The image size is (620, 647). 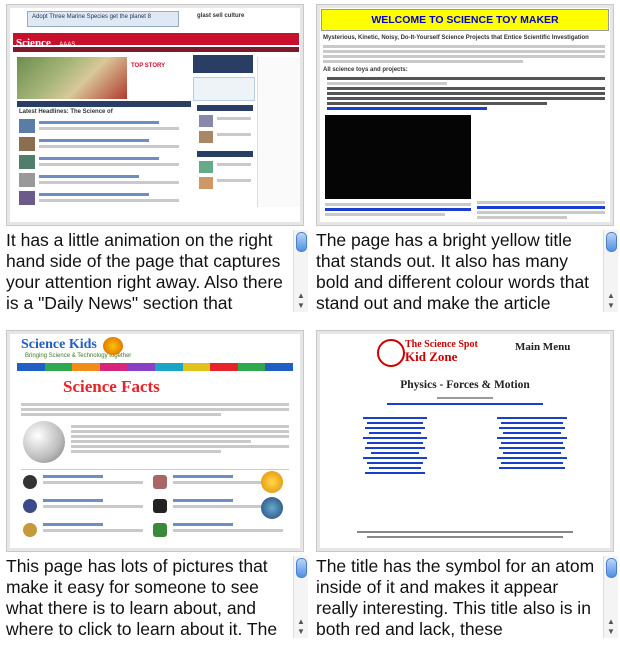 I want to click on globe-image, so click(x=44, y=442).